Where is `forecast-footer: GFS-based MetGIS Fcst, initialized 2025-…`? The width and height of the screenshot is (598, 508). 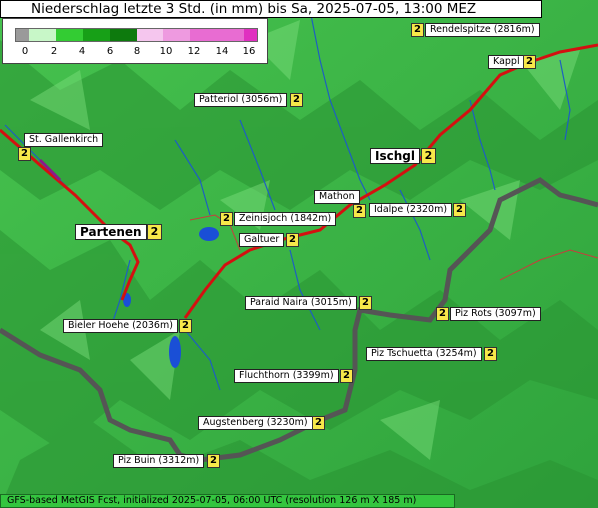
forecast-footer: GFS-based MetGIS Fcst, initialized 2025-… is located at coordinates (227, 501).